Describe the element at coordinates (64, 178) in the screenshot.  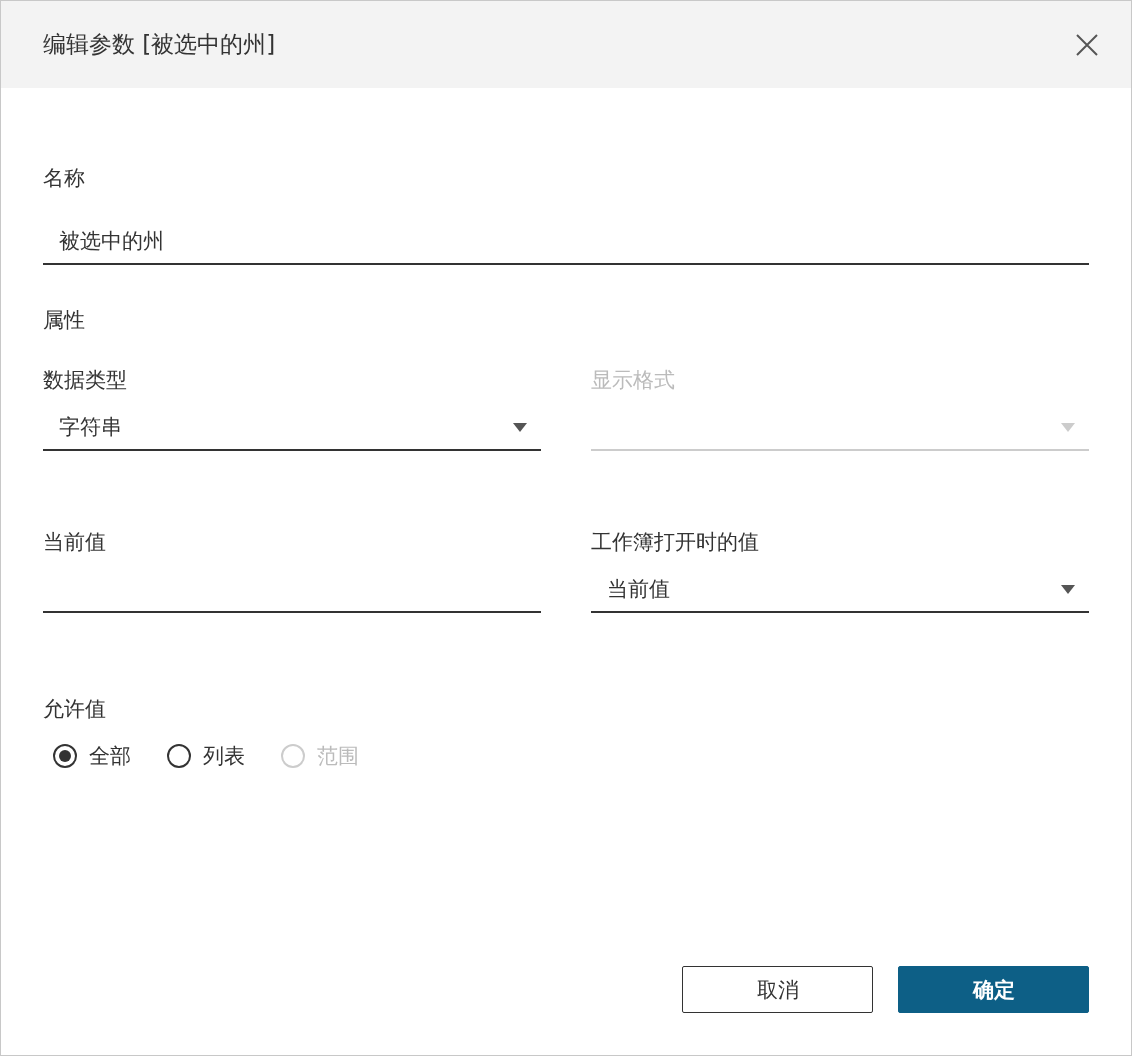
I see `field-label: 名称` at that location.